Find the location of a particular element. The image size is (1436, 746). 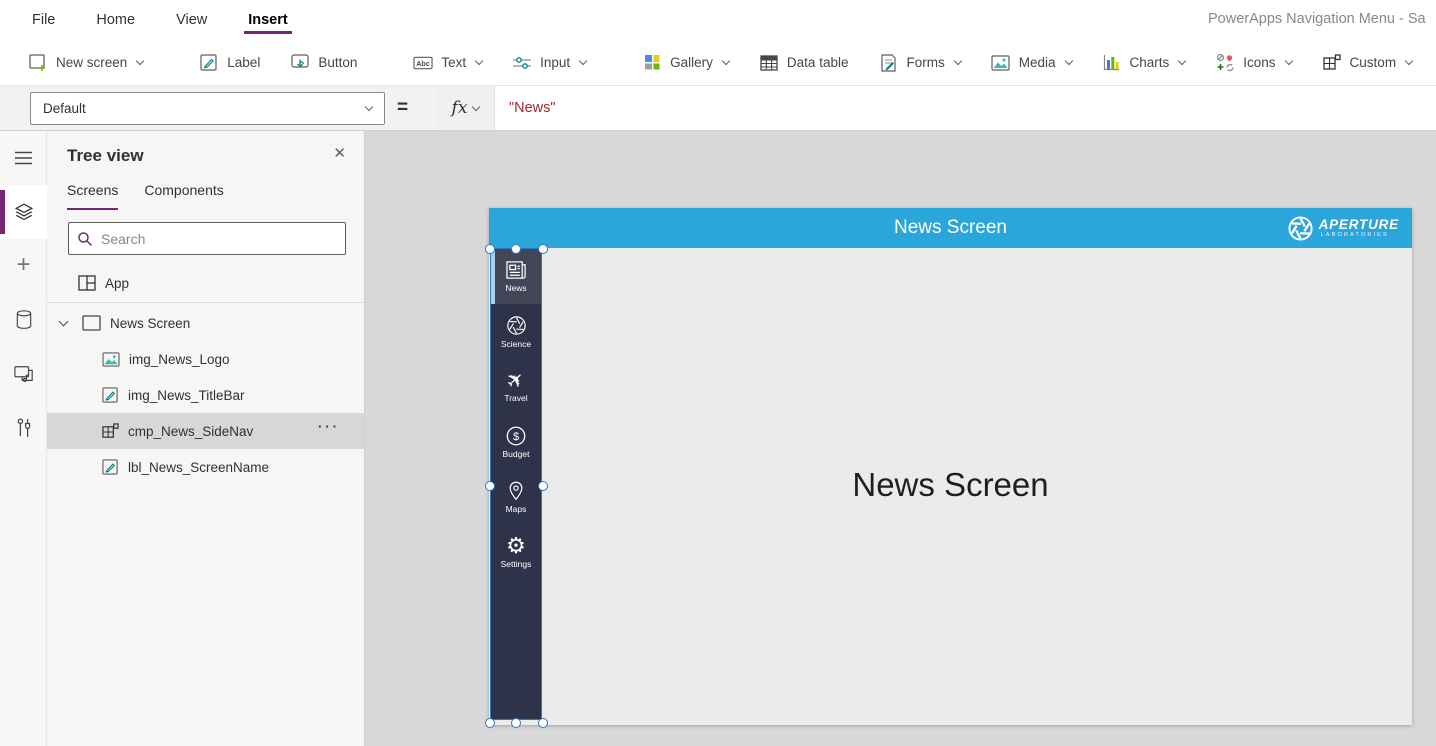

sidenav-item-label: News is located at coordinates (516, 288).